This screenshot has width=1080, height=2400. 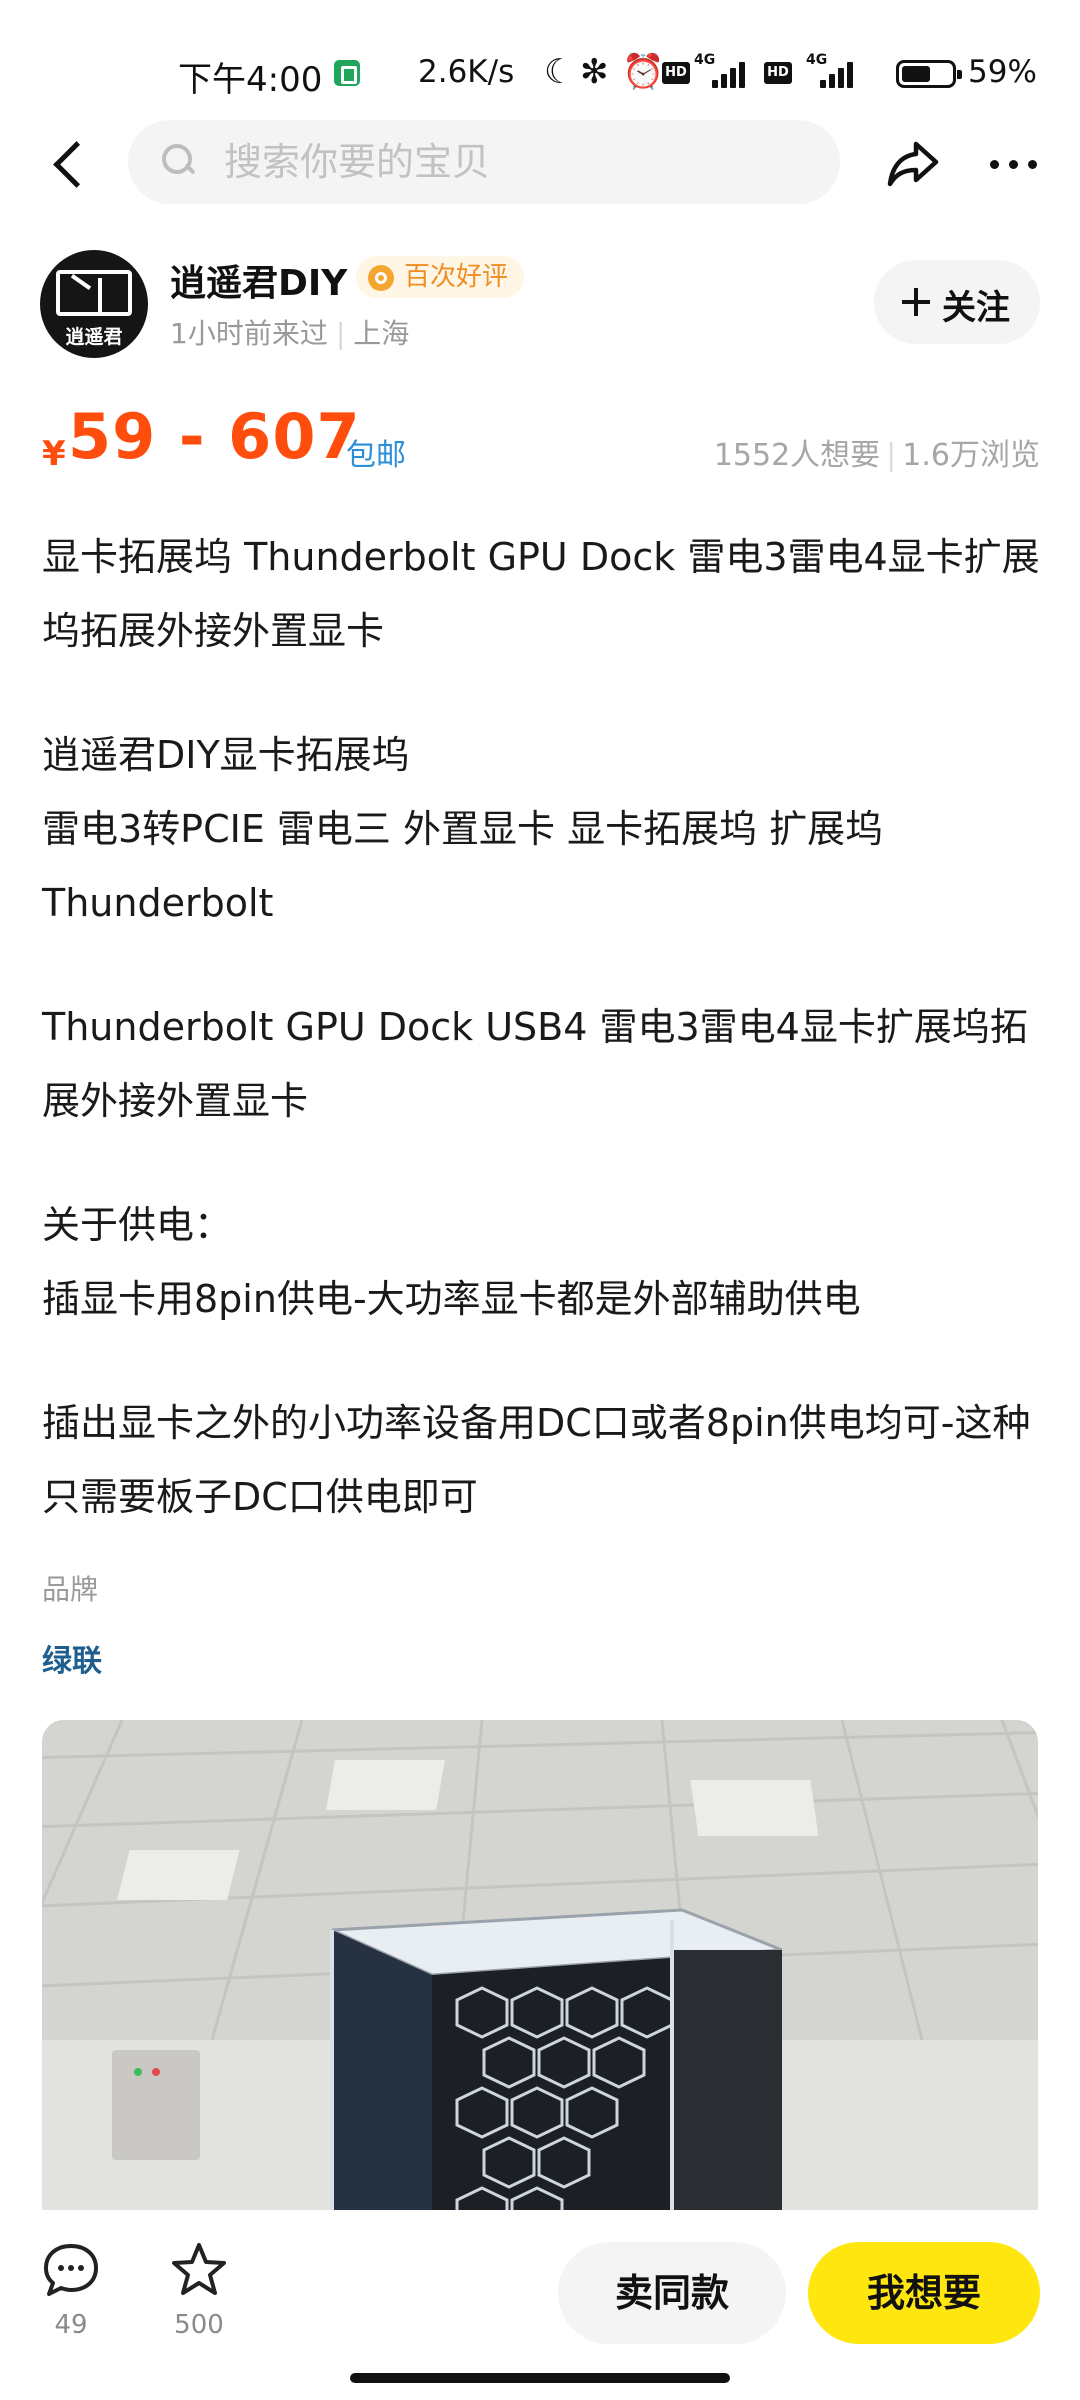 I want to click on product-stats: 1552人想要 | 1.6万浏览, so click(x=877, y=452).